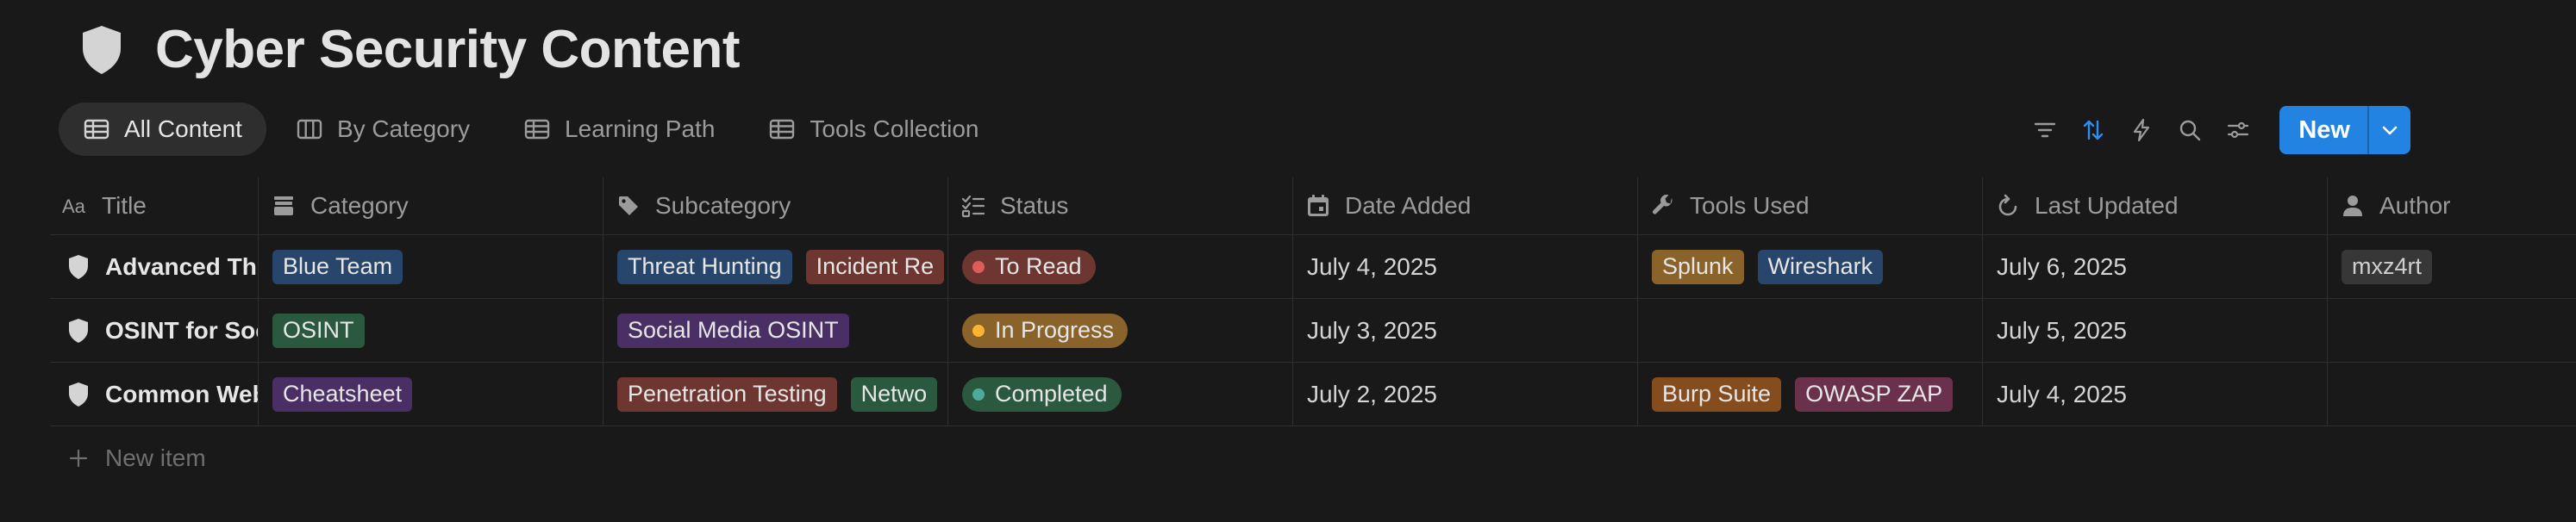  I want to click on new-item-button: New item, so click(1313, 458).